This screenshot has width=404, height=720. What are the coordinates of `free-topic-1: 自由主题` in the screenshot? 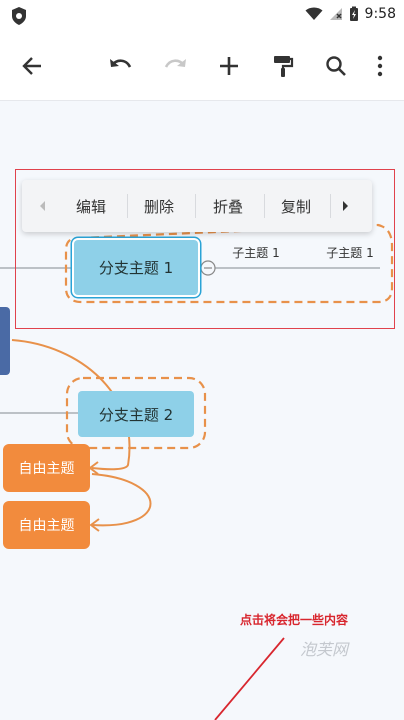 It's located at (46, 468).